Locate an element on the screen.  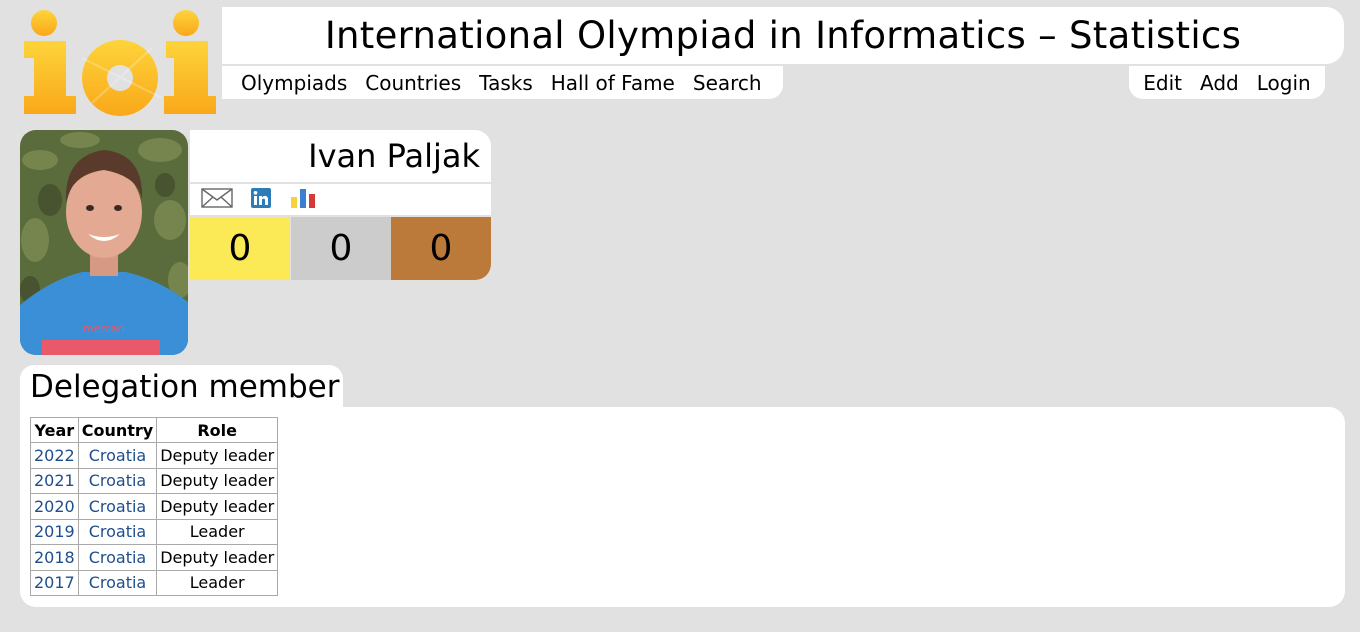
table-row: 2020 Croatia Deputy leader is located at coordinates (154, 506).